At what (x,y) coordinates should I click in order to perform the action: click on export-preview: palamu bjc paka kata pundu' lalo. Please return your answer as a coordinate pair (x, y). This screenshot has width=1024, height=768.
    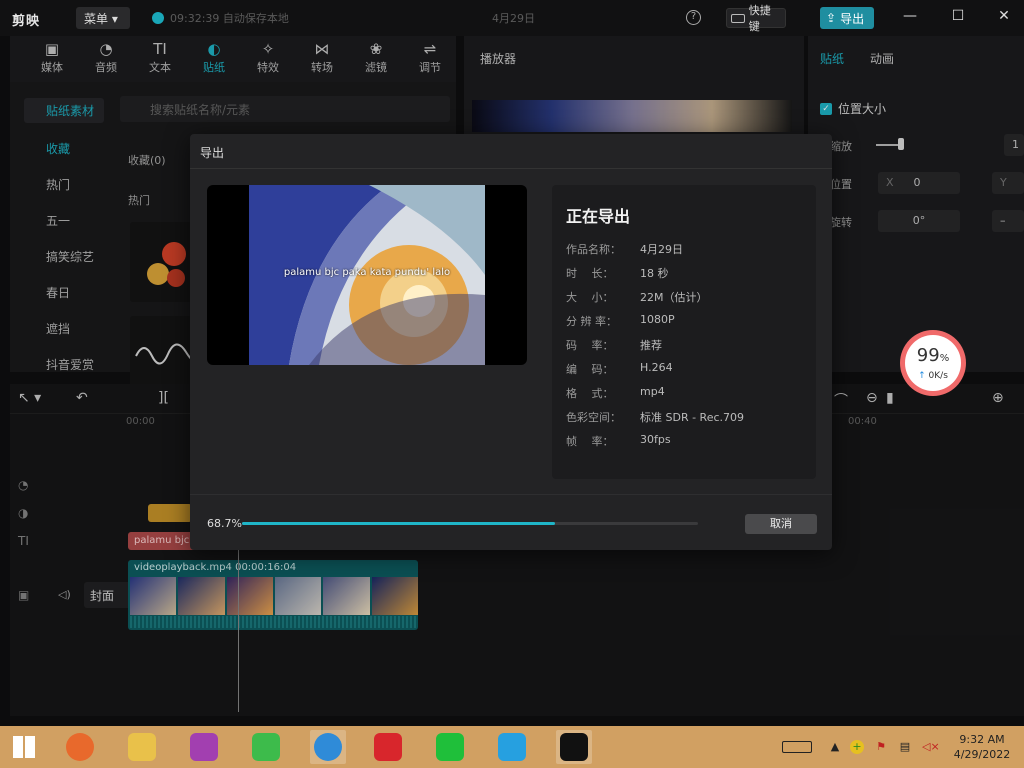
    Looking at the image, I should click on (367, 275).